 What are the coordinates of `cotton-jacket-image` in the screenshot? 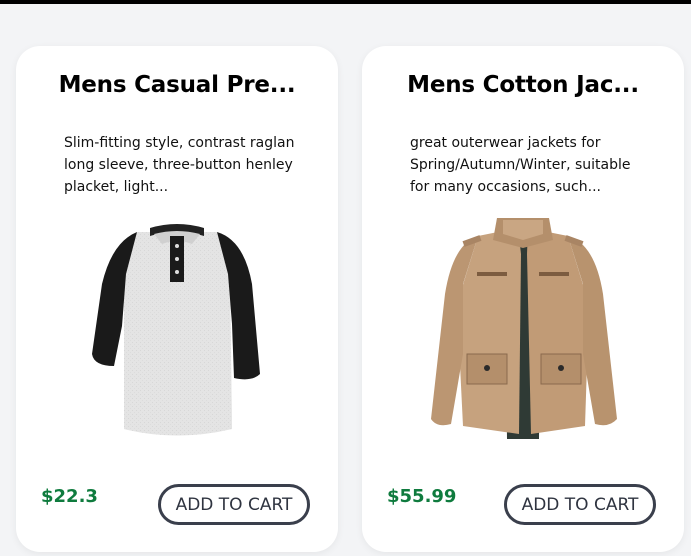 It's located at (524, 328).